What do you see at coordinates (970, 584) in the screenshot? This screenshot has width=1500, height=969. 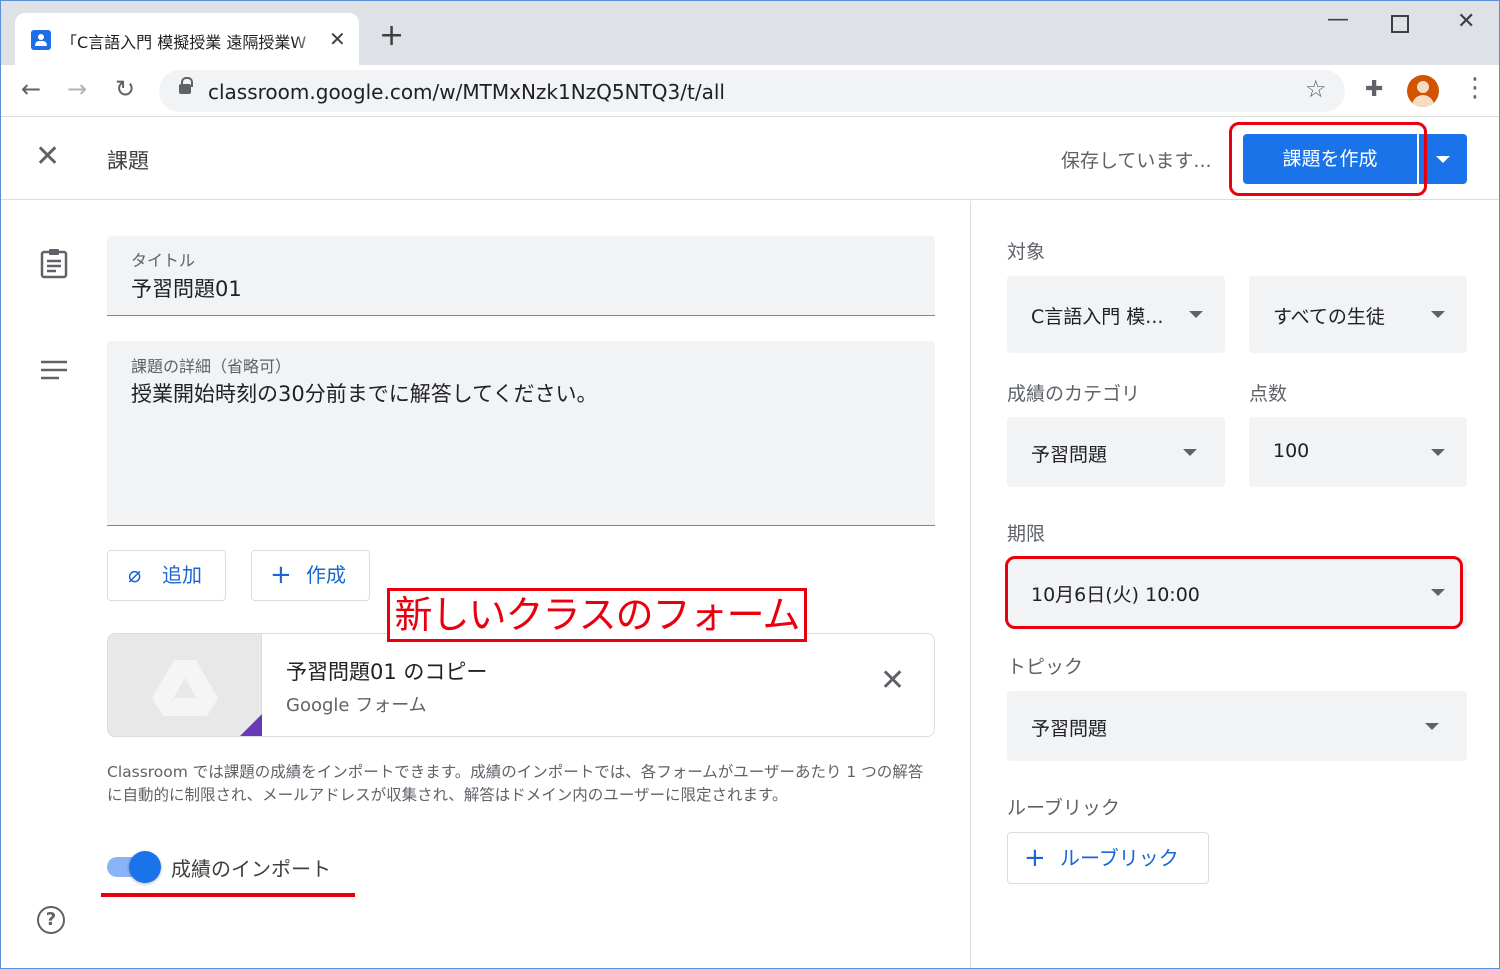 I see `panel-divider` at bounding box center [970, 584].